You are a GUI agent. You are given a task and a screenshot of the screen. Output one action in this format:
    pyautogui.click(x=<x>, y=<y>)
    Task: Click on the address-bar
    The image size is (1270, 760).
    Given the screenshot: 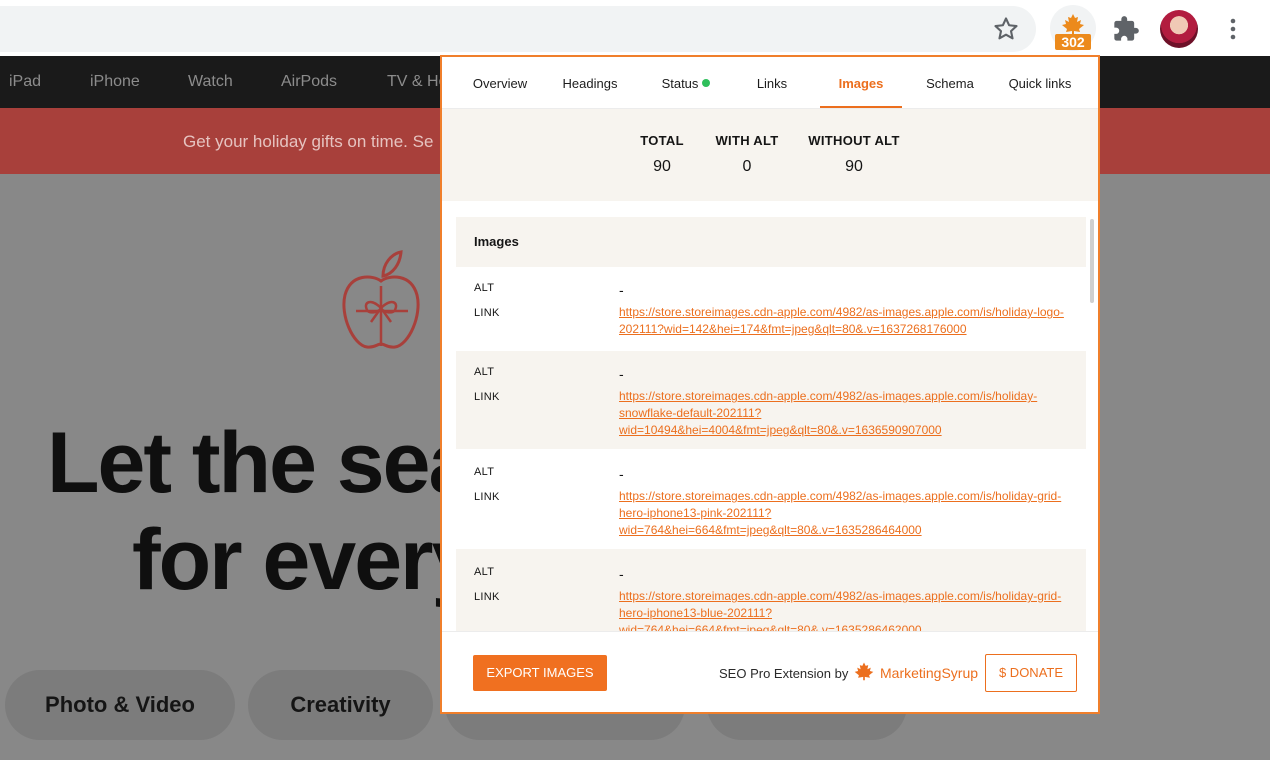 What is the action you would take?
    pyautogui.click(x=518, y=29)
    